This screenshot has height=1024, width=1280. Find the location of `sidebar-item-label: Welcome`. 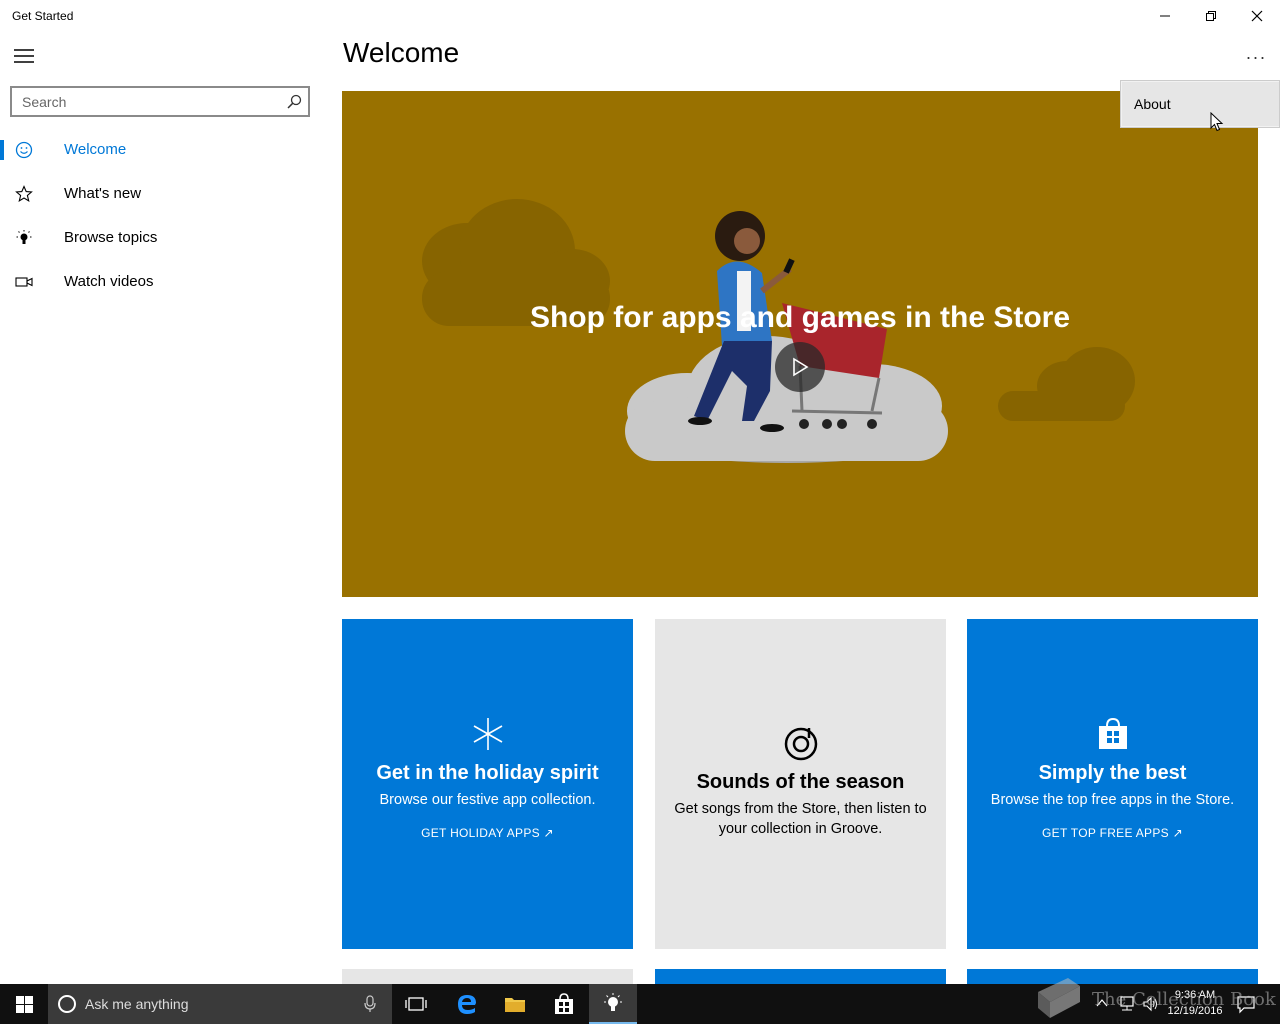

sidebar-item-label: Welcome is located at coordinates (95, 149).